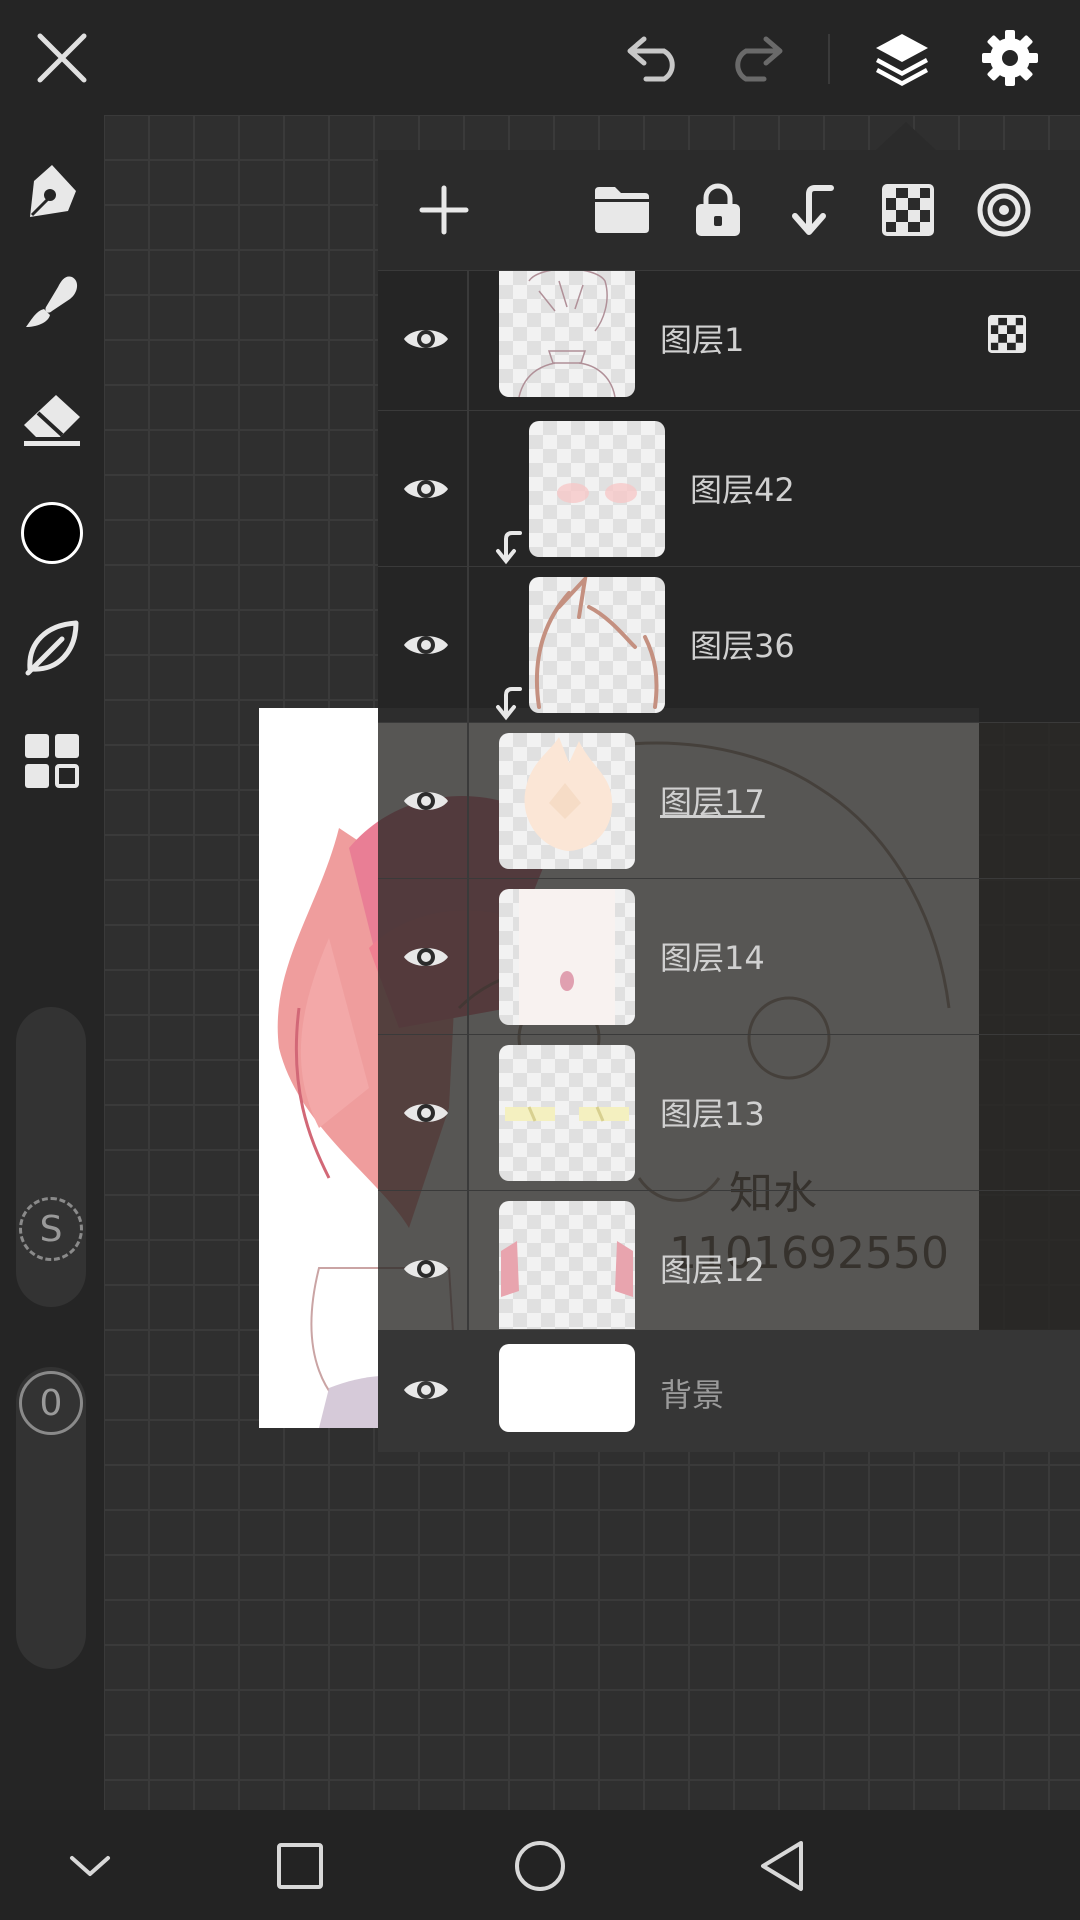  Describe the element at coordinates (52, 647) in the screenshot. I see `leaf-icon` at that location.